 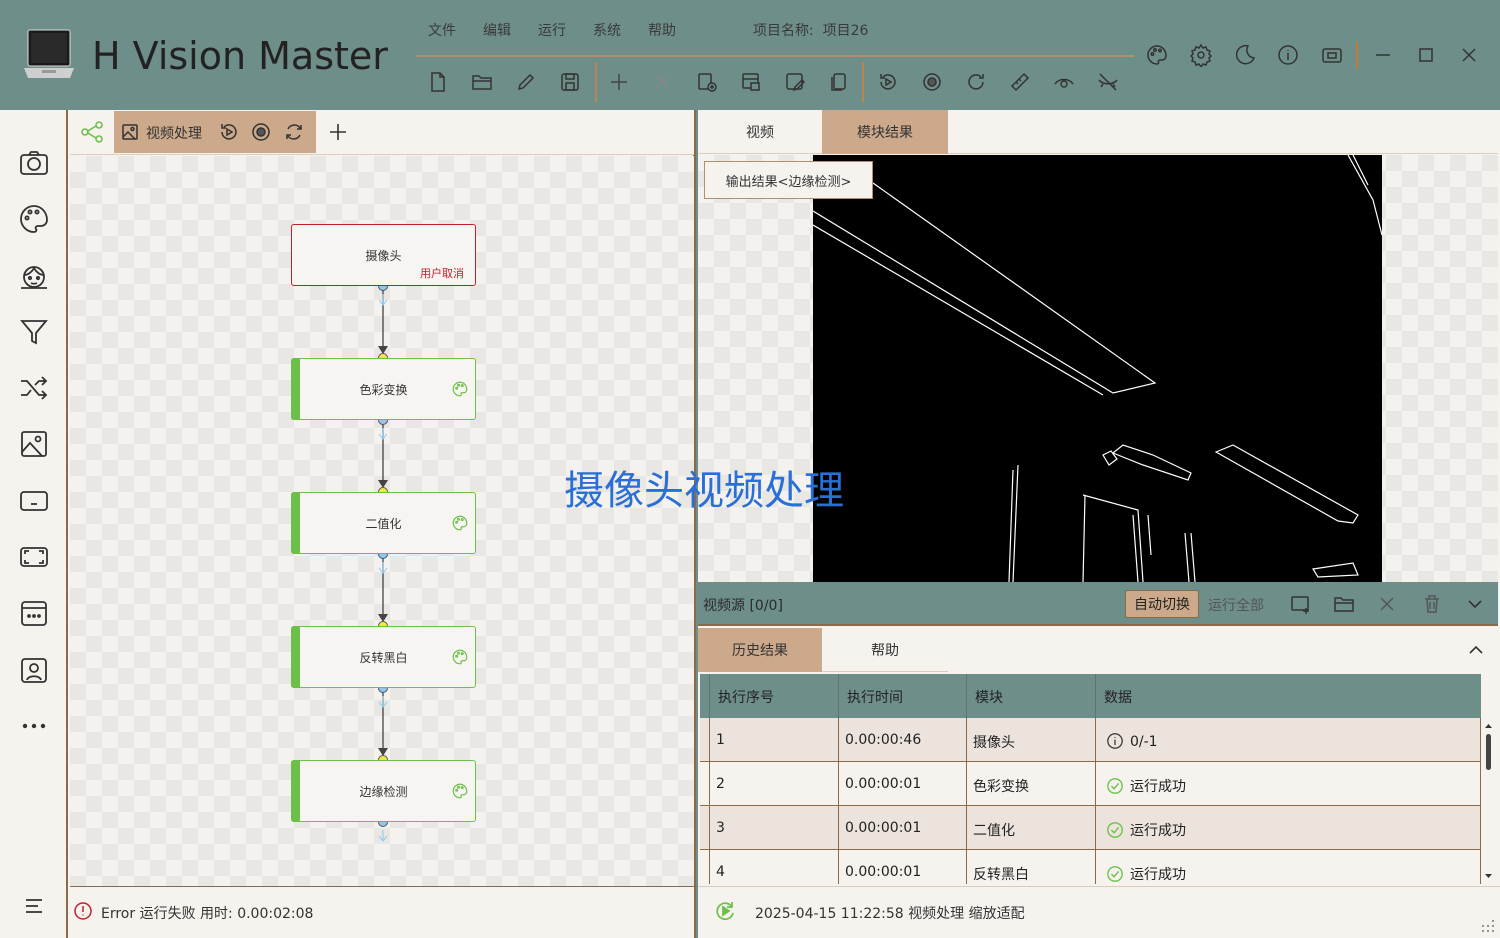 I want to click on project-name-label: 项目名称: 项目26, so click(x=810, y=30).